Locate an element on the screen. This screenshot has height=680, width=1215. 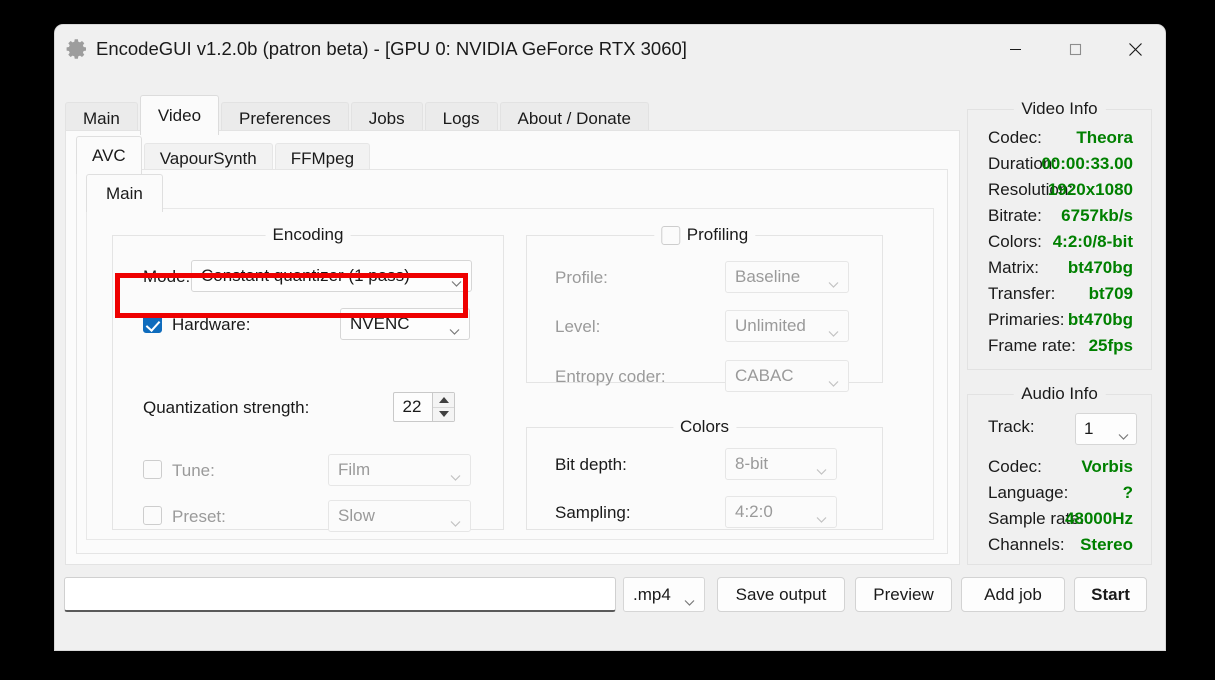
video-info-row: Primaries: bt470bg is located at coordinates (1059, 323).